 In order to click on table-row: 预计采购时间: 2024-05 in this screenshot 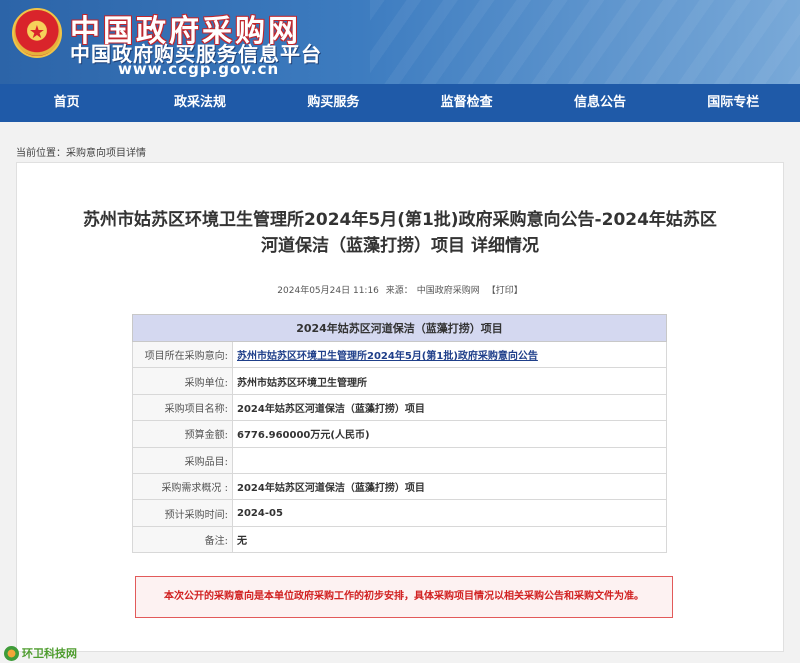, I will do `click(399, 513)`.